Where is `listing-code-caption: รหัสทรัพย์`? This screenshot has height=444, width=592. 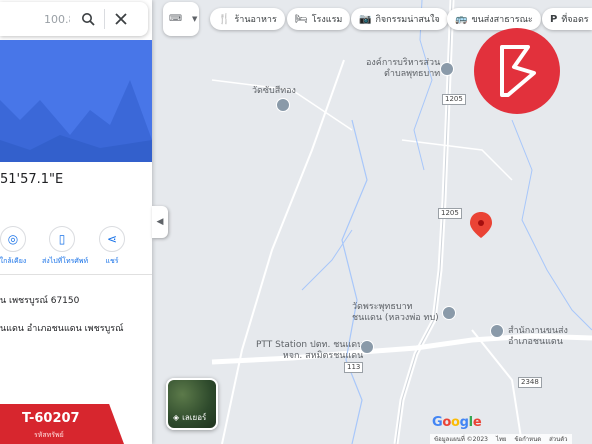 listing-code-caption: รหัสทรัพย์ is located at coordinates (49, 435).